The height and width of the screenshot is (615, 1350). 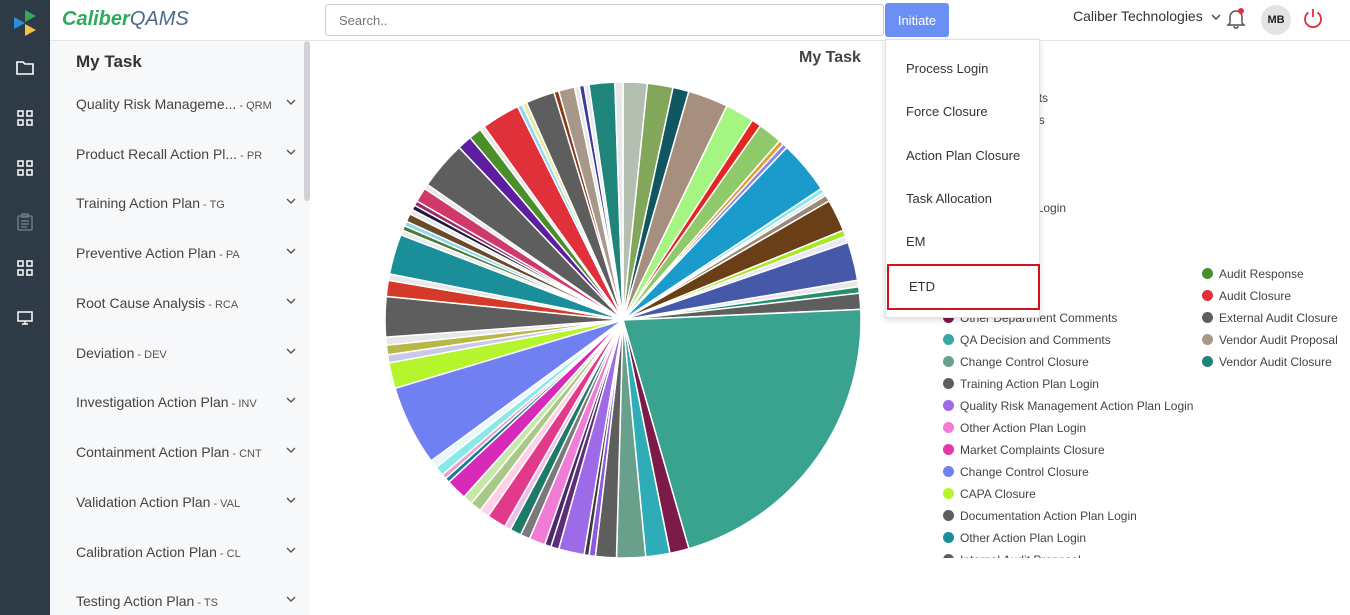 What do you see at coordinates (1276, 20) in the screenshot?
I see `avatar: MB` at bounding box center [1276, 20].